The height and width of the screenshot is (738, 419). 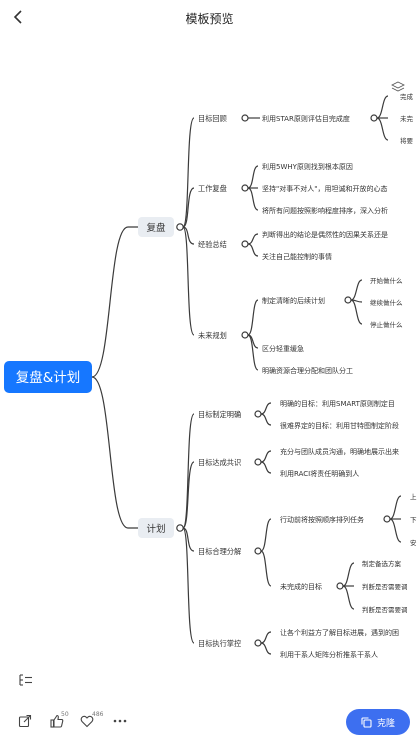 I want to click on more-icon, so click(x=120, y=721).